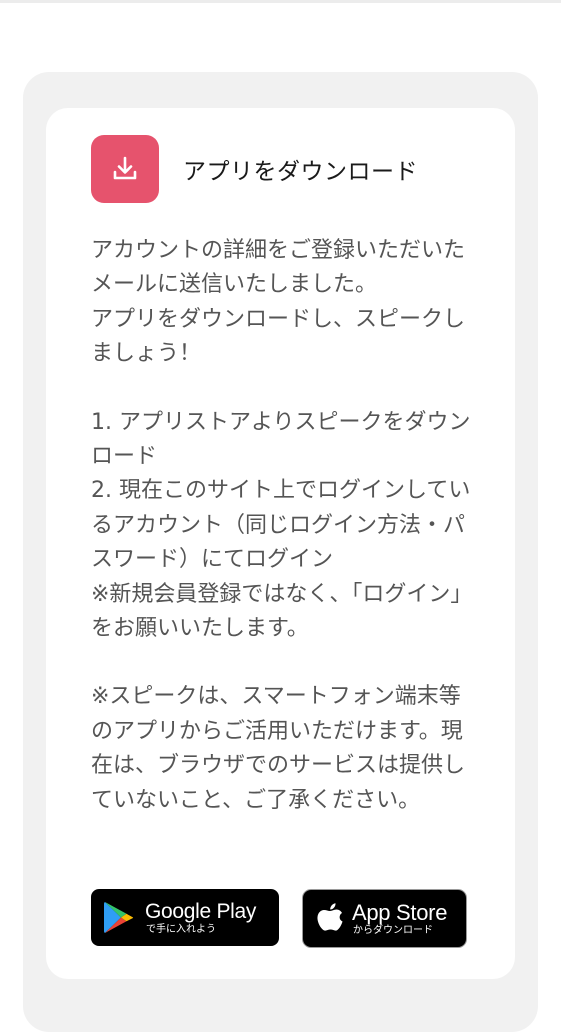 The height and width of the screenshot is (1032, 561). Describe the element at coordinates (119, 917) in the screenshot. I see `google-play-icon` at that location.